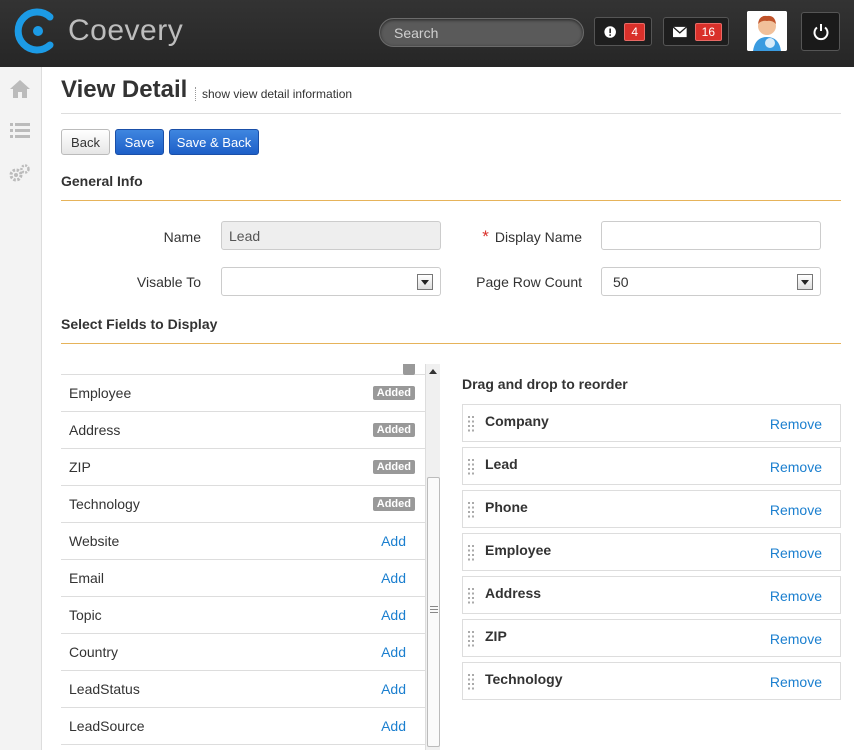  What do you see at coordinates (124, 89) in the screenshot?
I see `page-title: View Detail` at bounding box center [124, 89].